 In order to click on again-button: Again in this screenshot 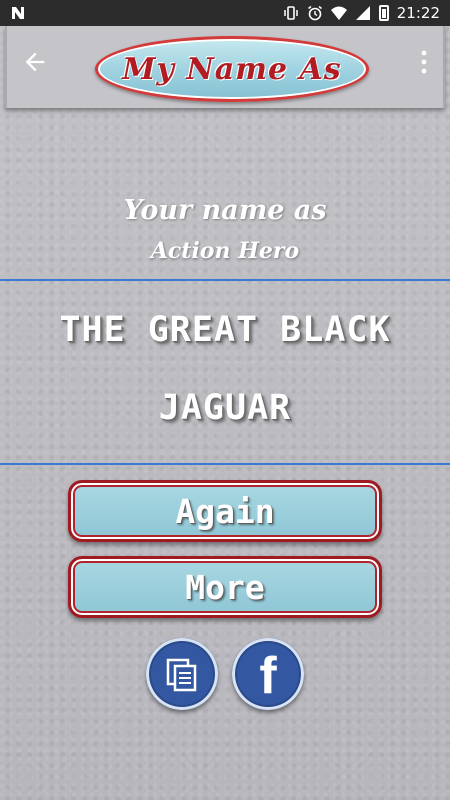, I will do `click(225, 511)`.